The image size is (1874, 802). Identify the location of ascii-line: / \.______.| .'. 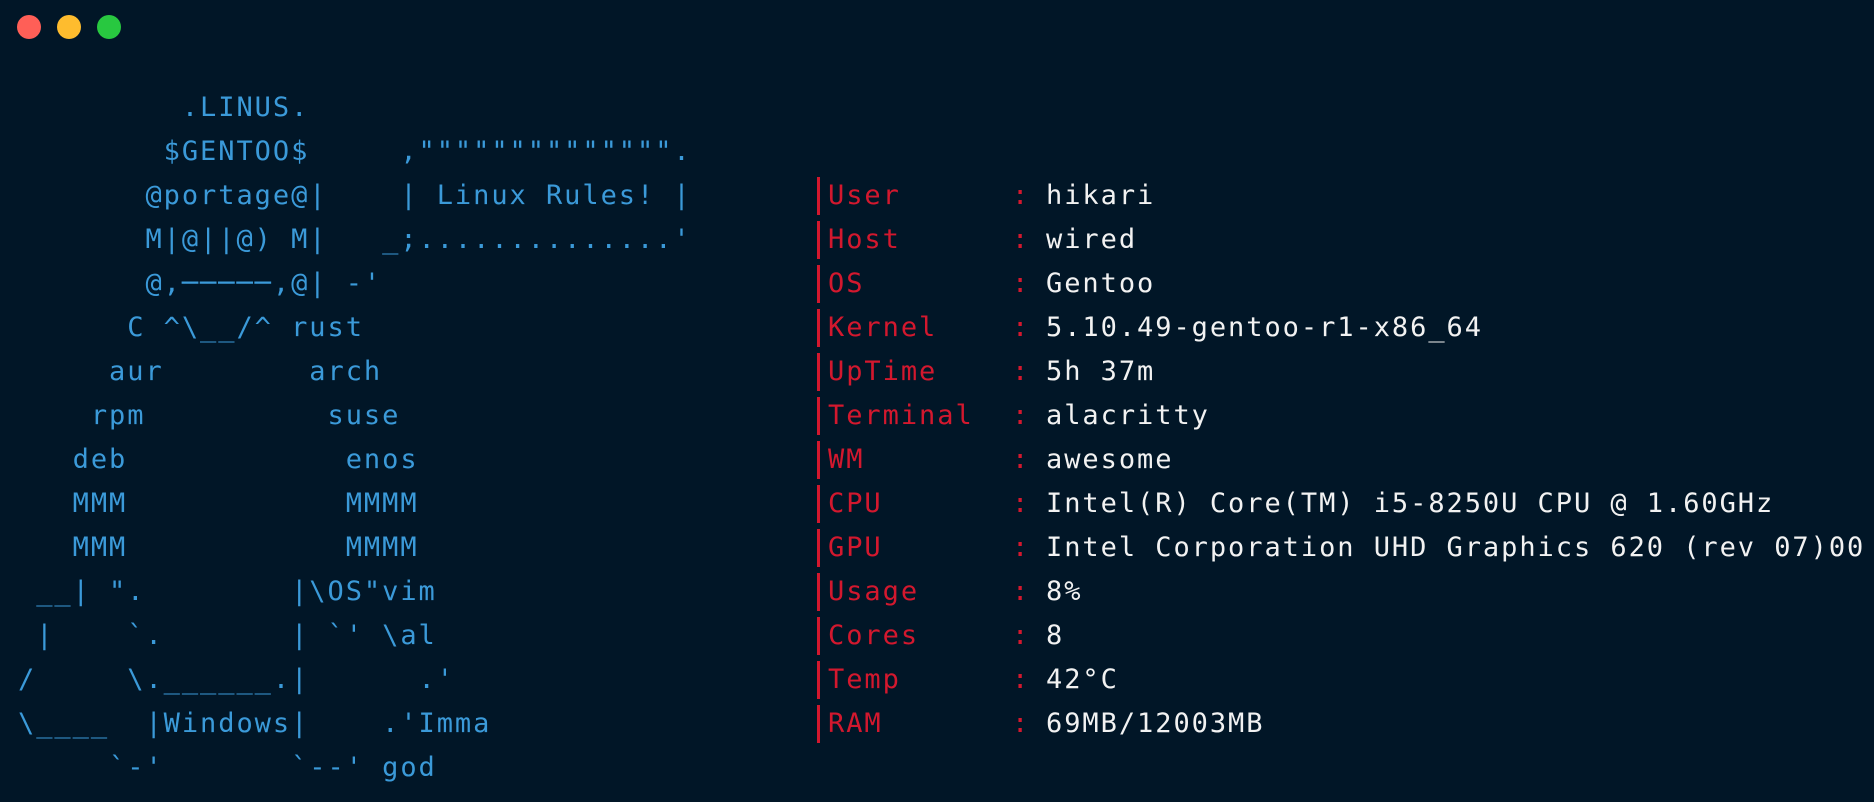
(236, 679).